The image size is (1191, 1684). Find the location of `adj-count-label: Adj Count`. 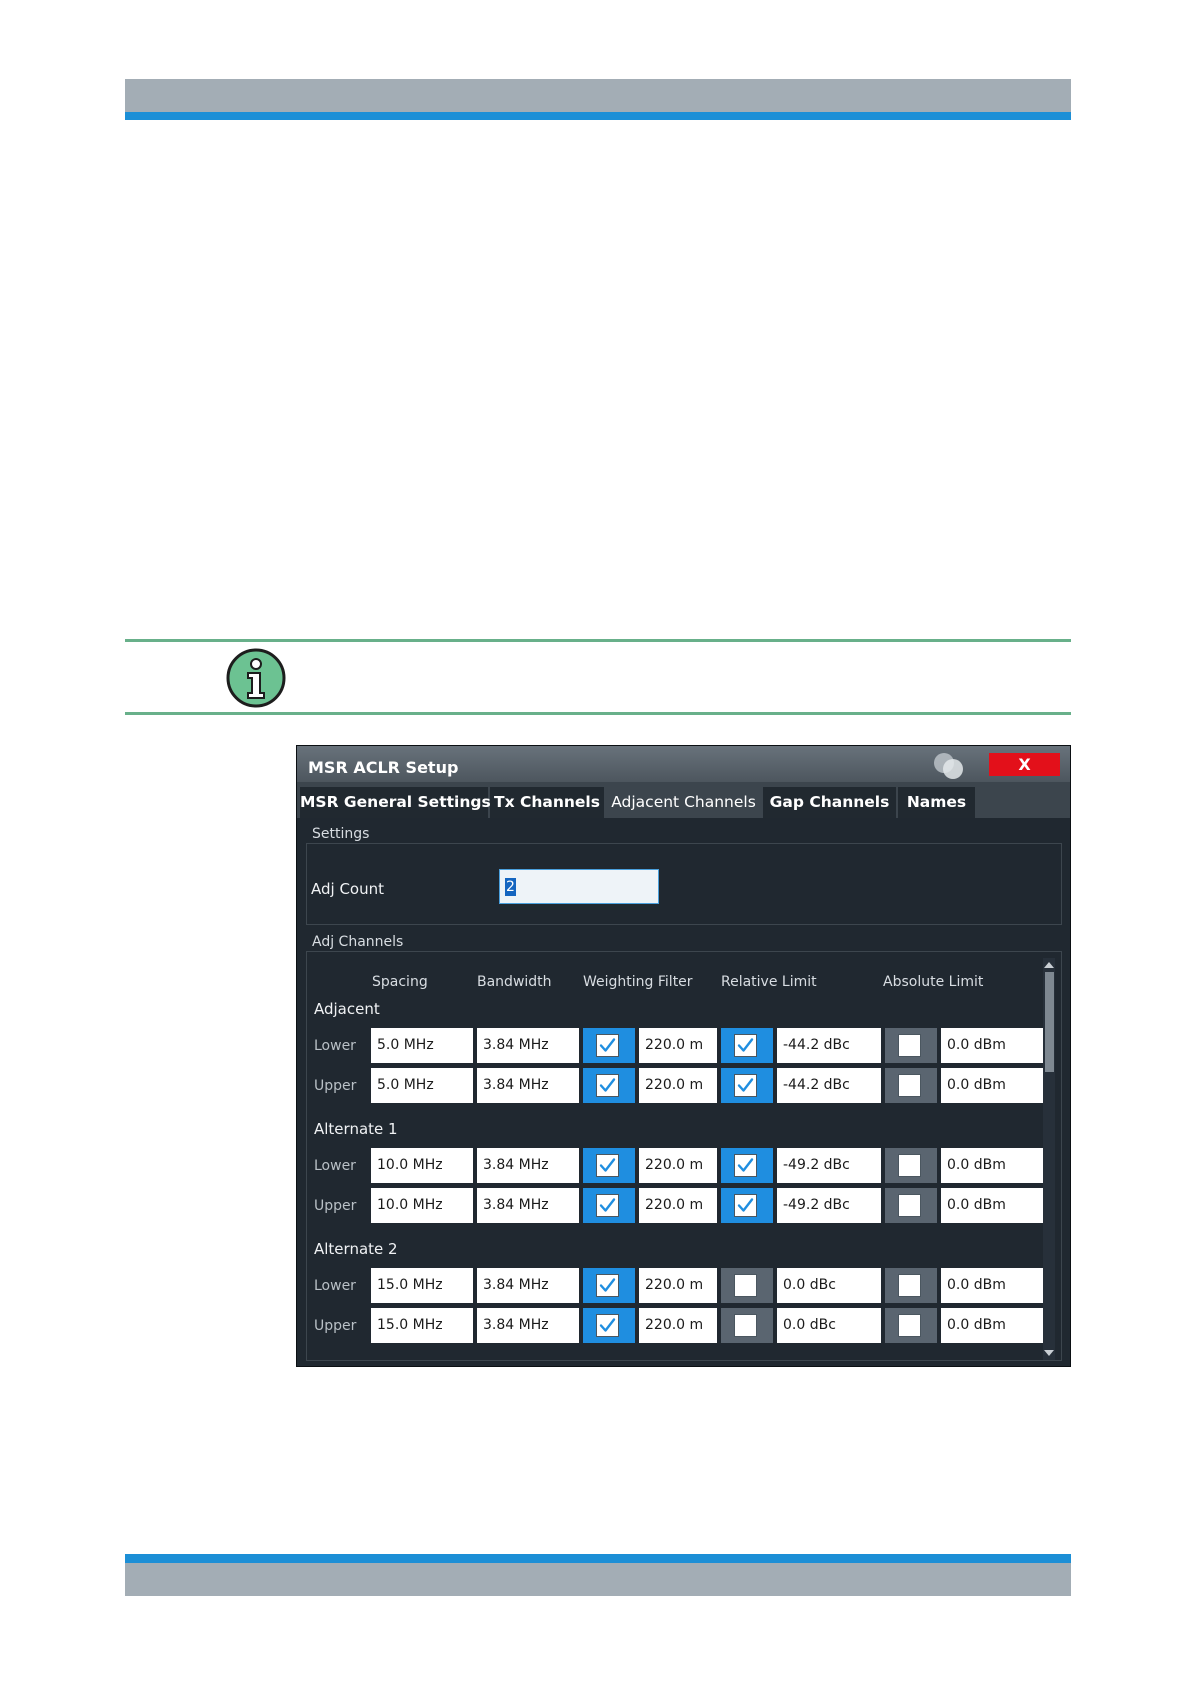

adj-count-label: Adj Count is located at coordinates (348, 889).